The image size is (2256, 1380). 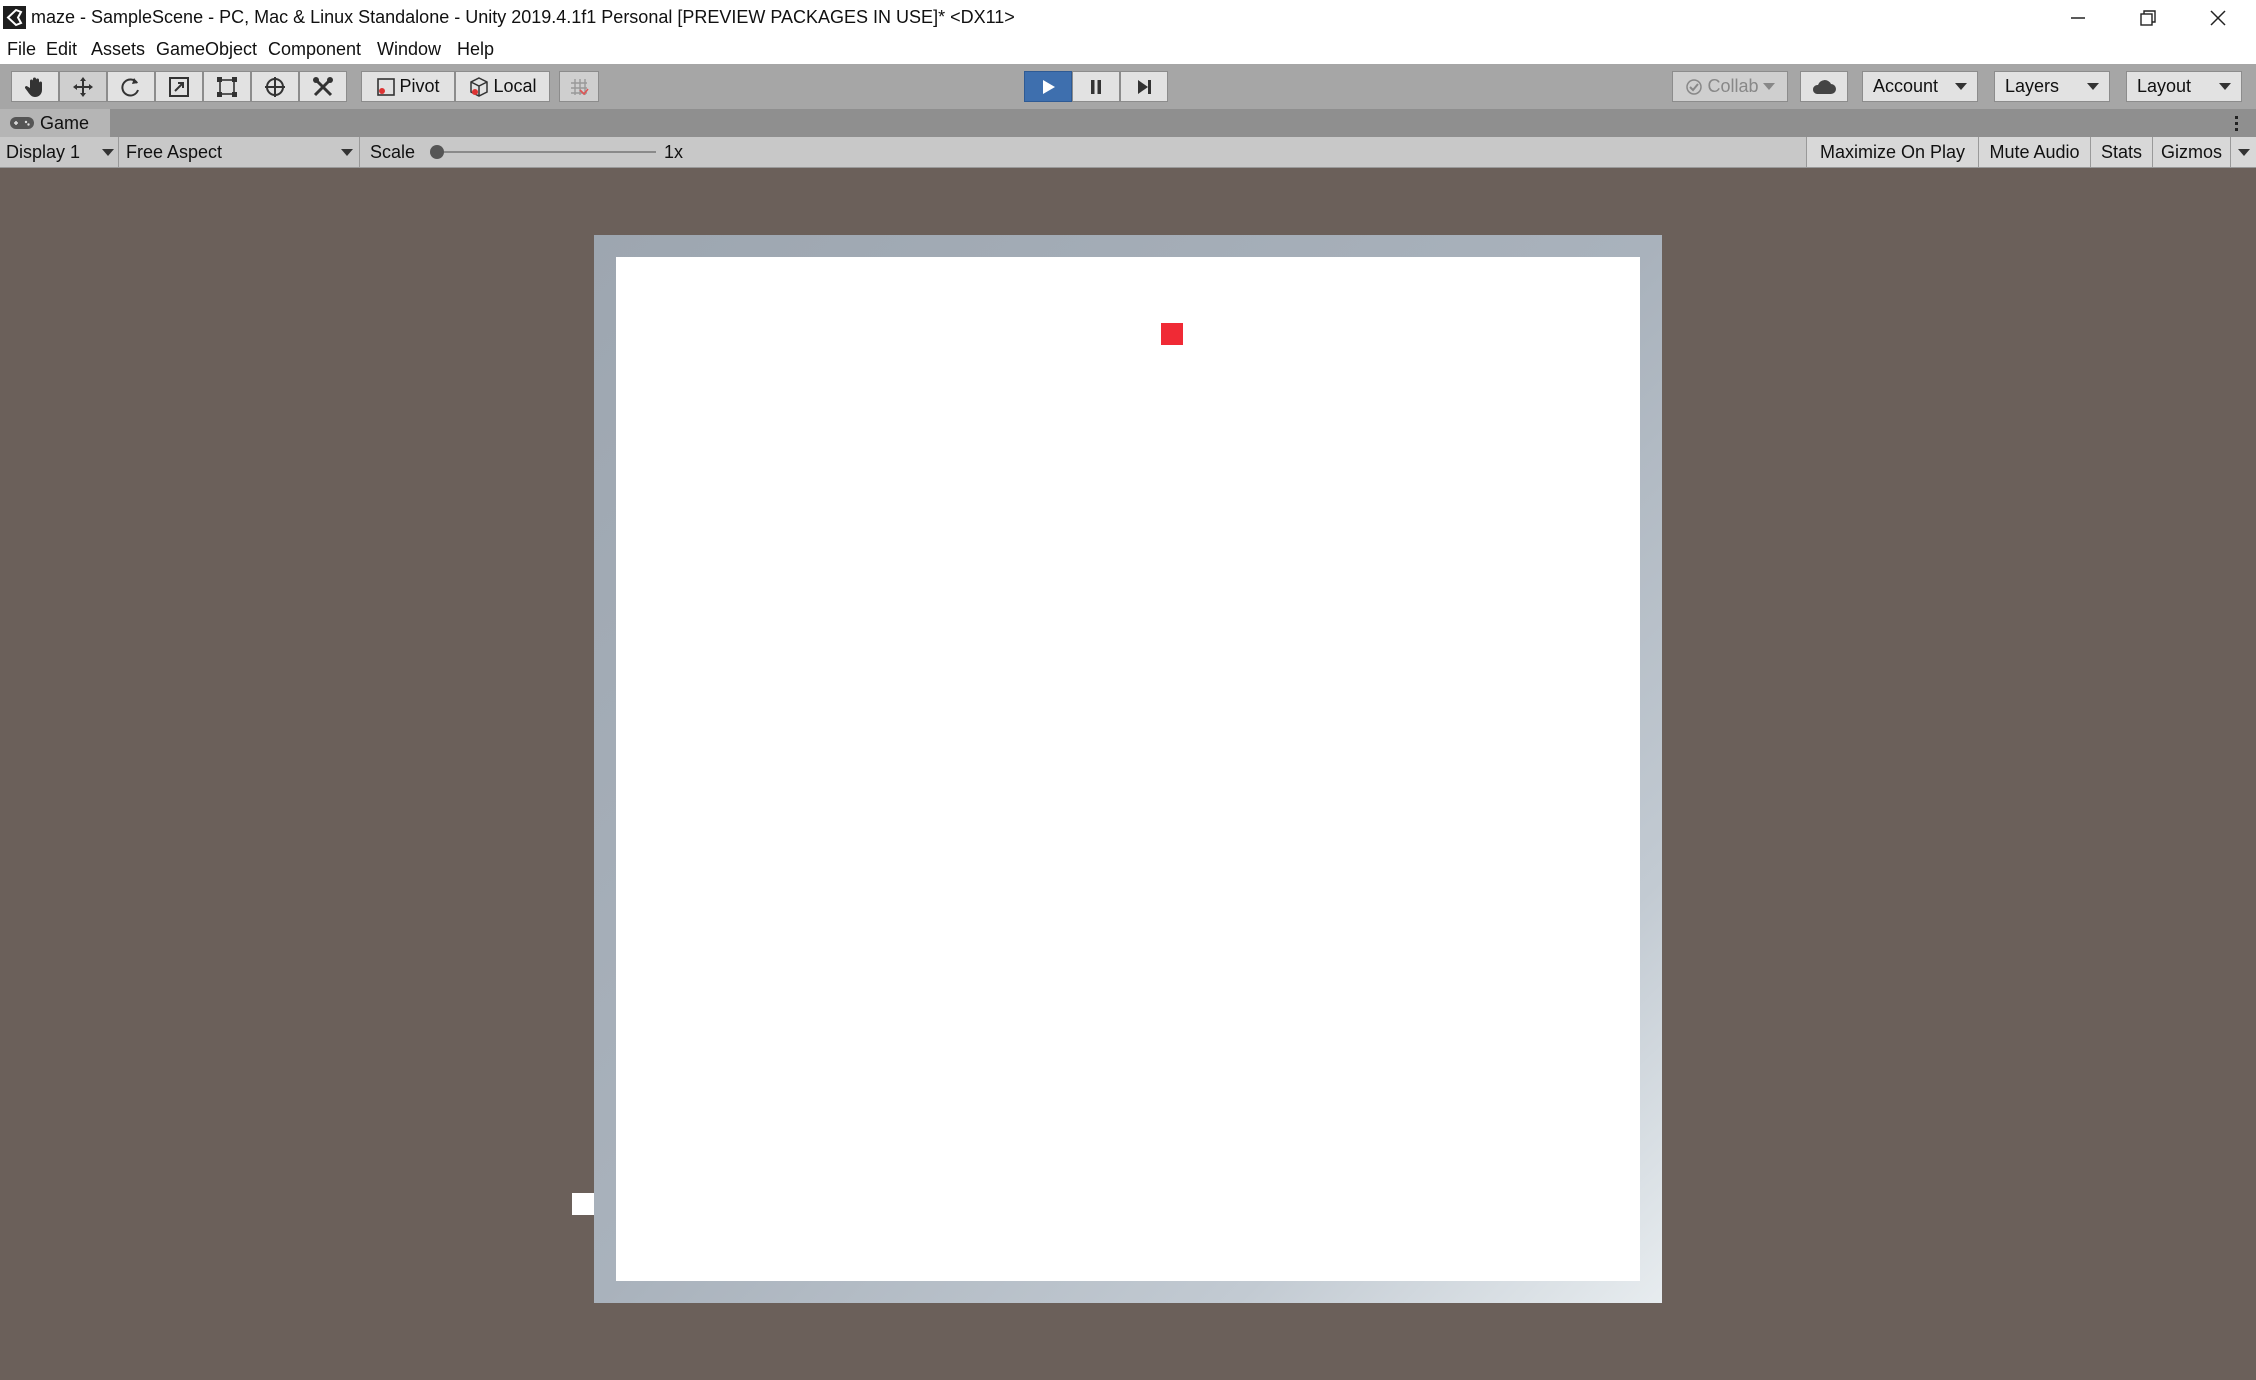 What do you see at coordinates (43, 152) in the screenshot?
I see `display-label: Display 1` at bounding box center [43, 152].